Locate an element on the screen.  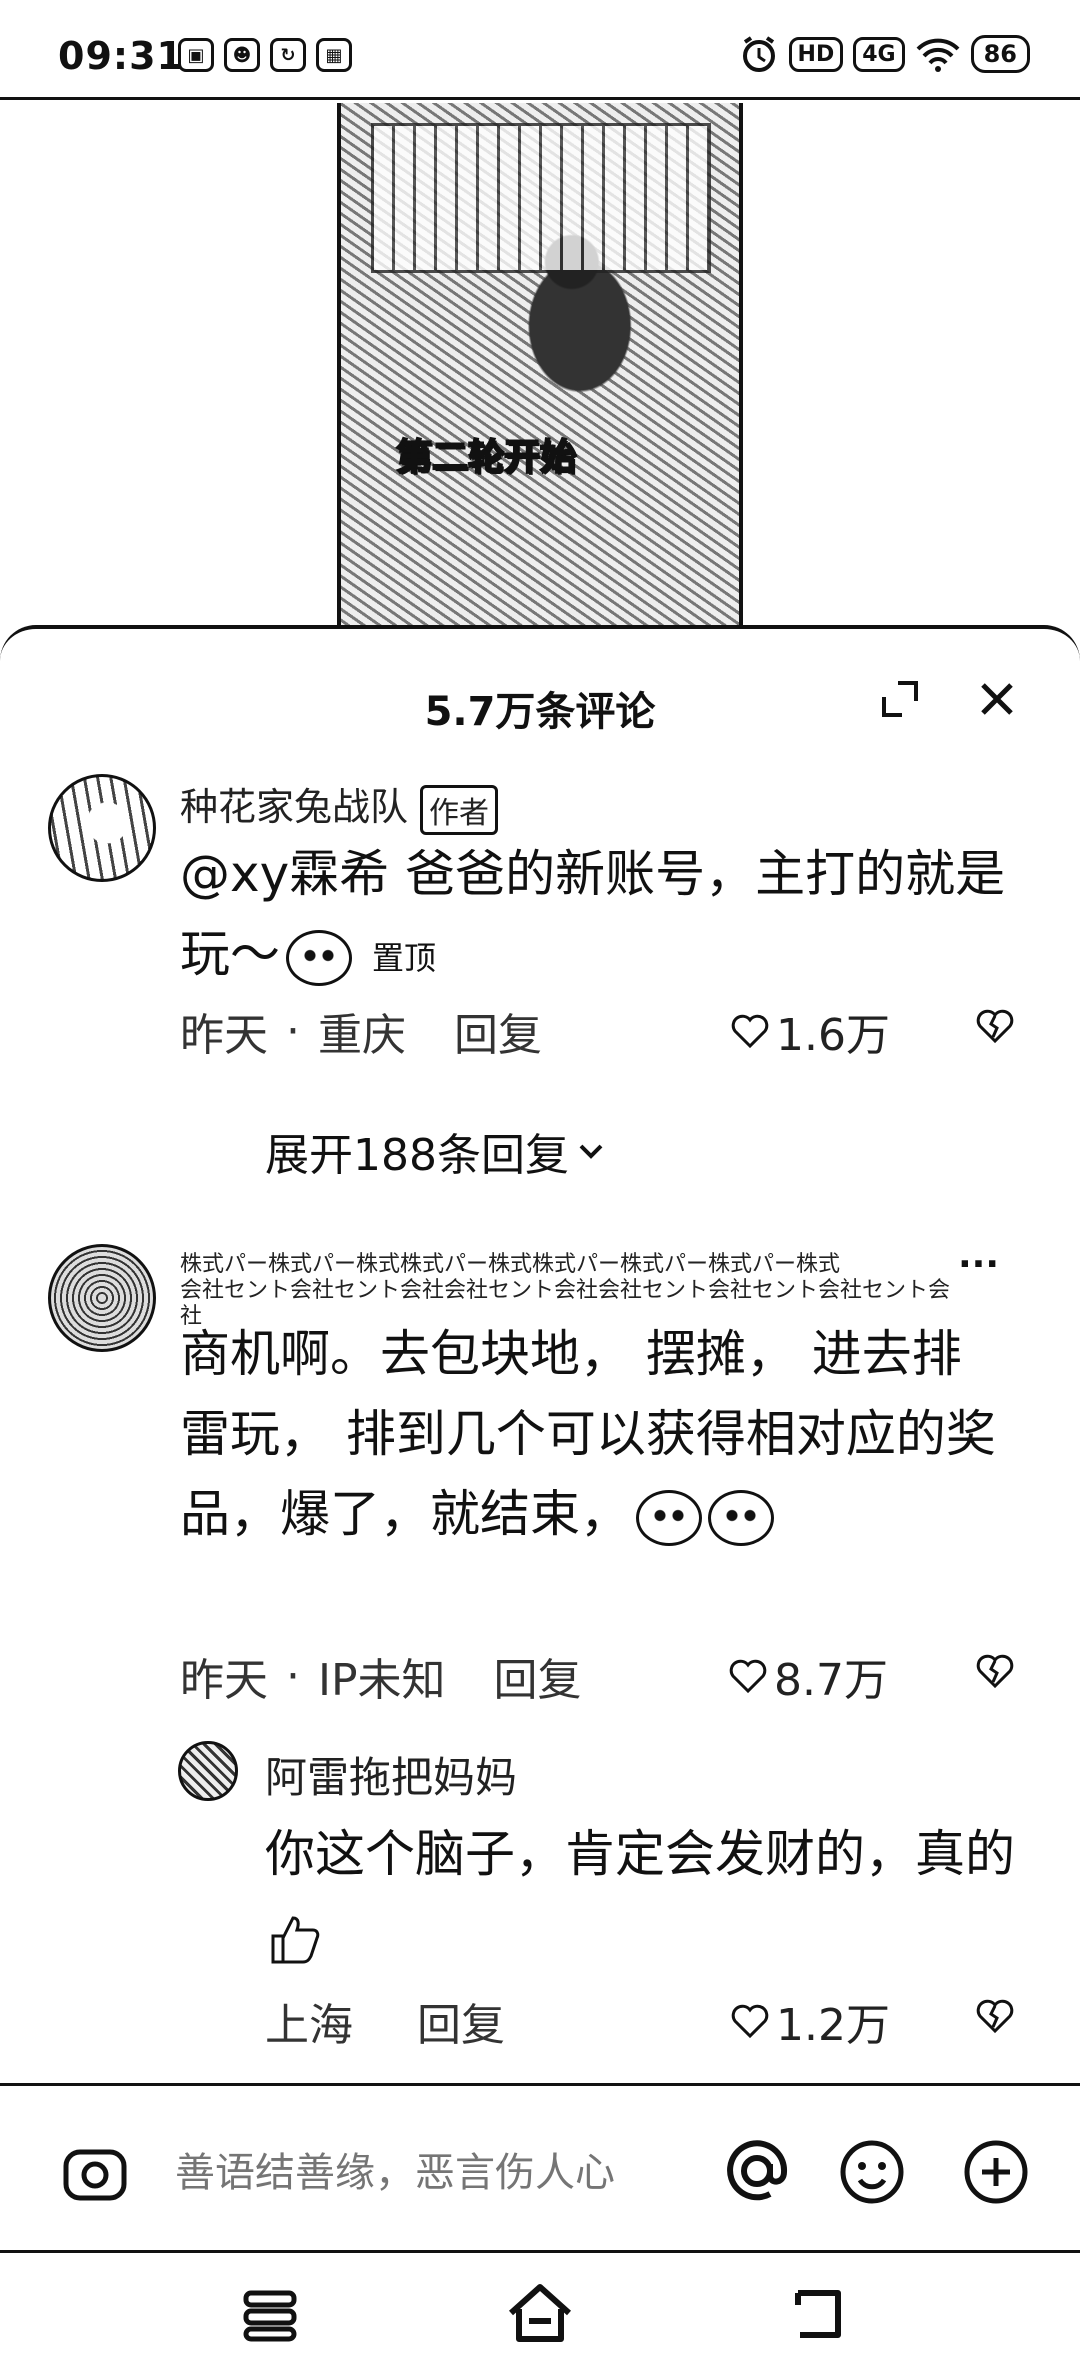
comment-location: 重庆 is located at coordinates (362, 1035).